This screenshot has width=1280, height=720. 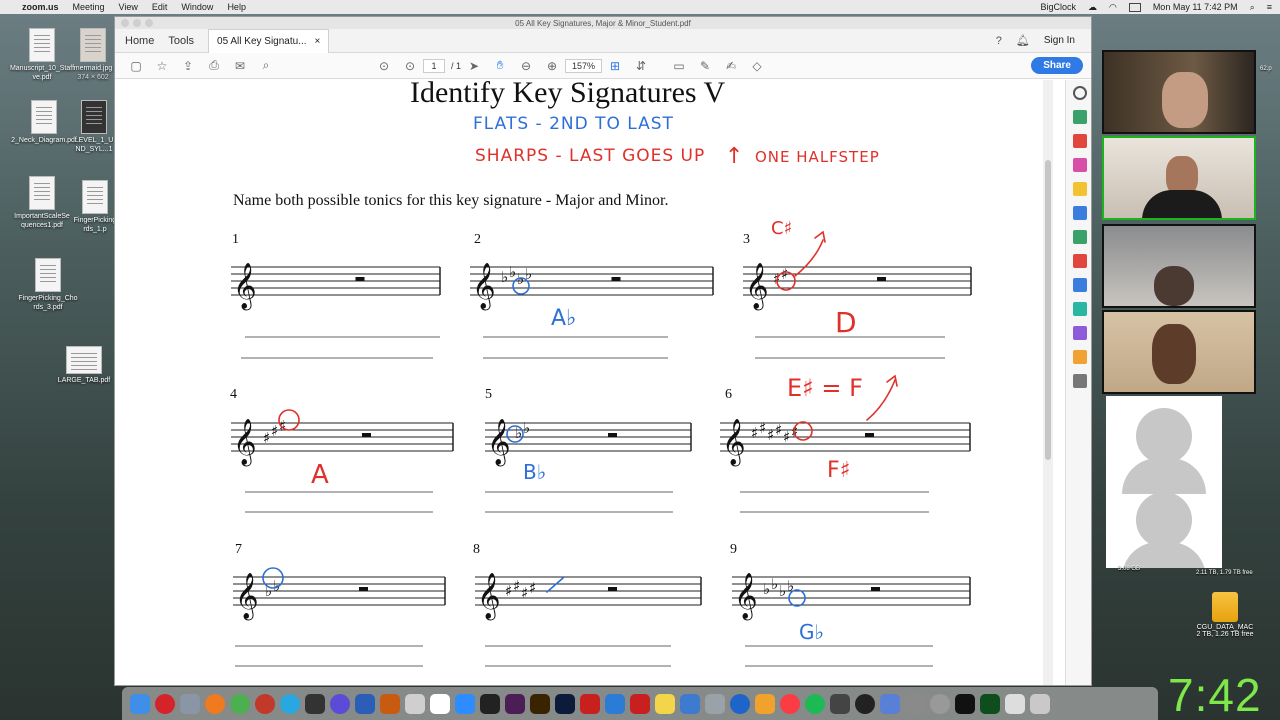 I want to click on bell-icon: 🔔︎, so click(x=1023, y=40).